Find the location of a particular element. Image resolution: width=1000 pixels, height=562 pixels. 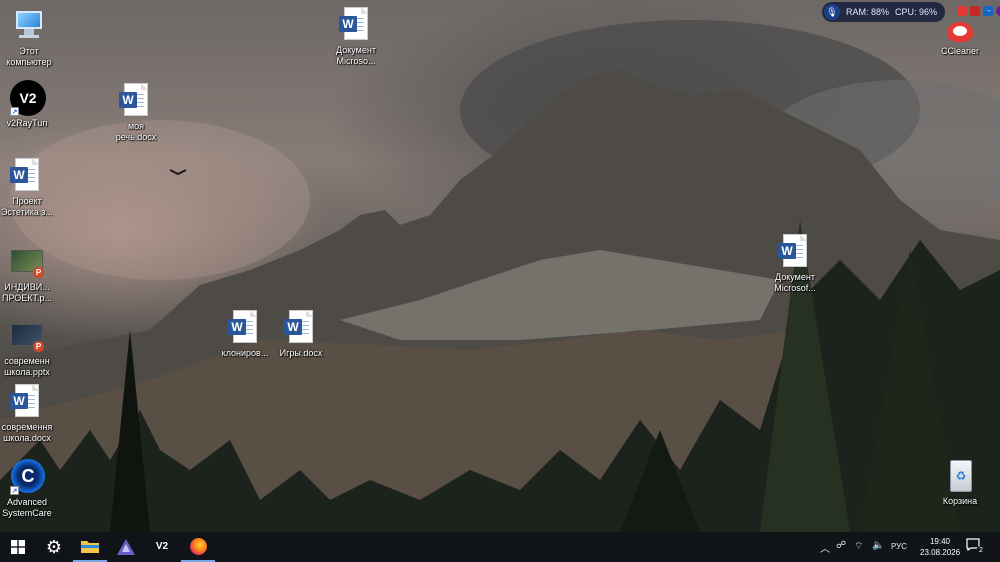

close-circle-icon is located at coordinates (998, 11).